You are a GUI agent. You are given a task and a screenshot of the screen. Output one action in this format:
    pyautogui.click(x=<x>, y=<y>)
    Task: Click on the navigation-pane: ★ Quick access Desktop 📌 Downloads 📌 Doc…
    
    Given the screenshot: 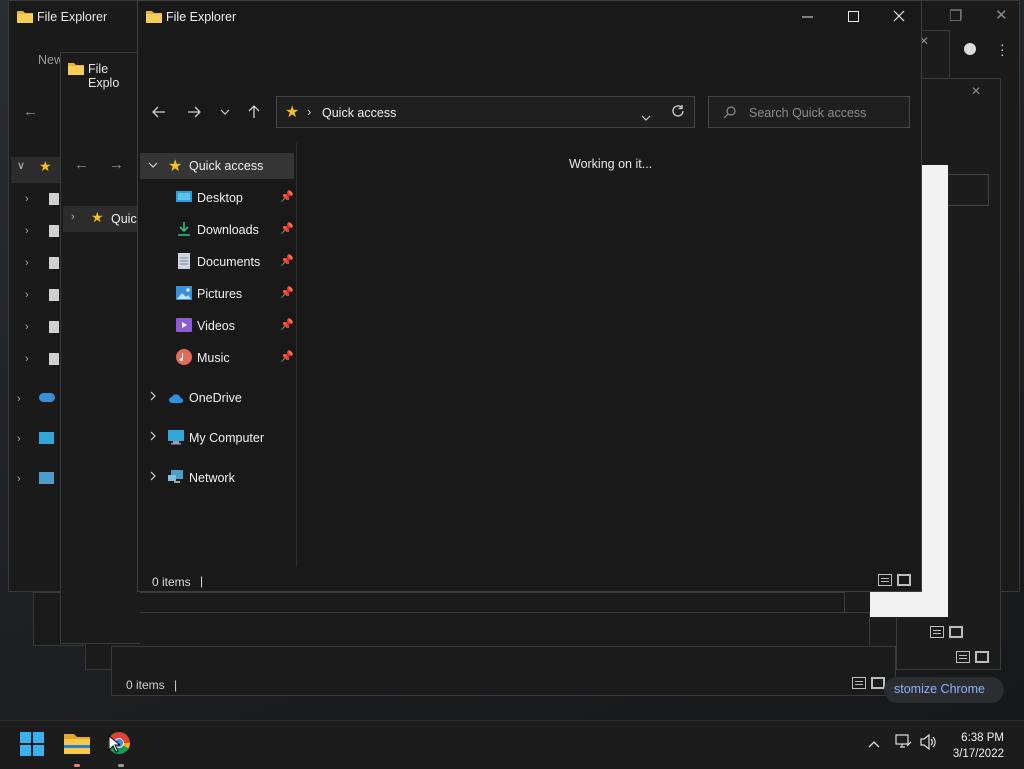 What is the action you would take?
    pyautogui.click(x=217, y=355)
    